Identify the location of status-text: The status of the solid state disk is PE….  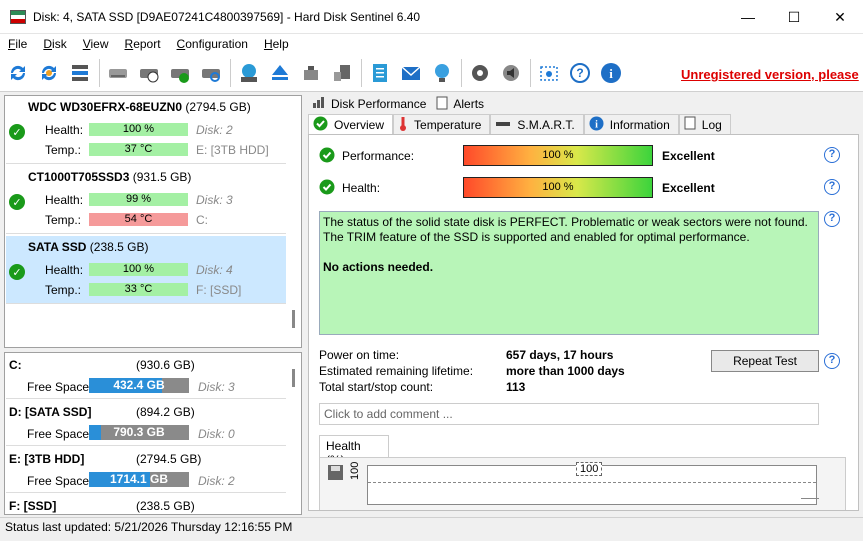
(565, 222).